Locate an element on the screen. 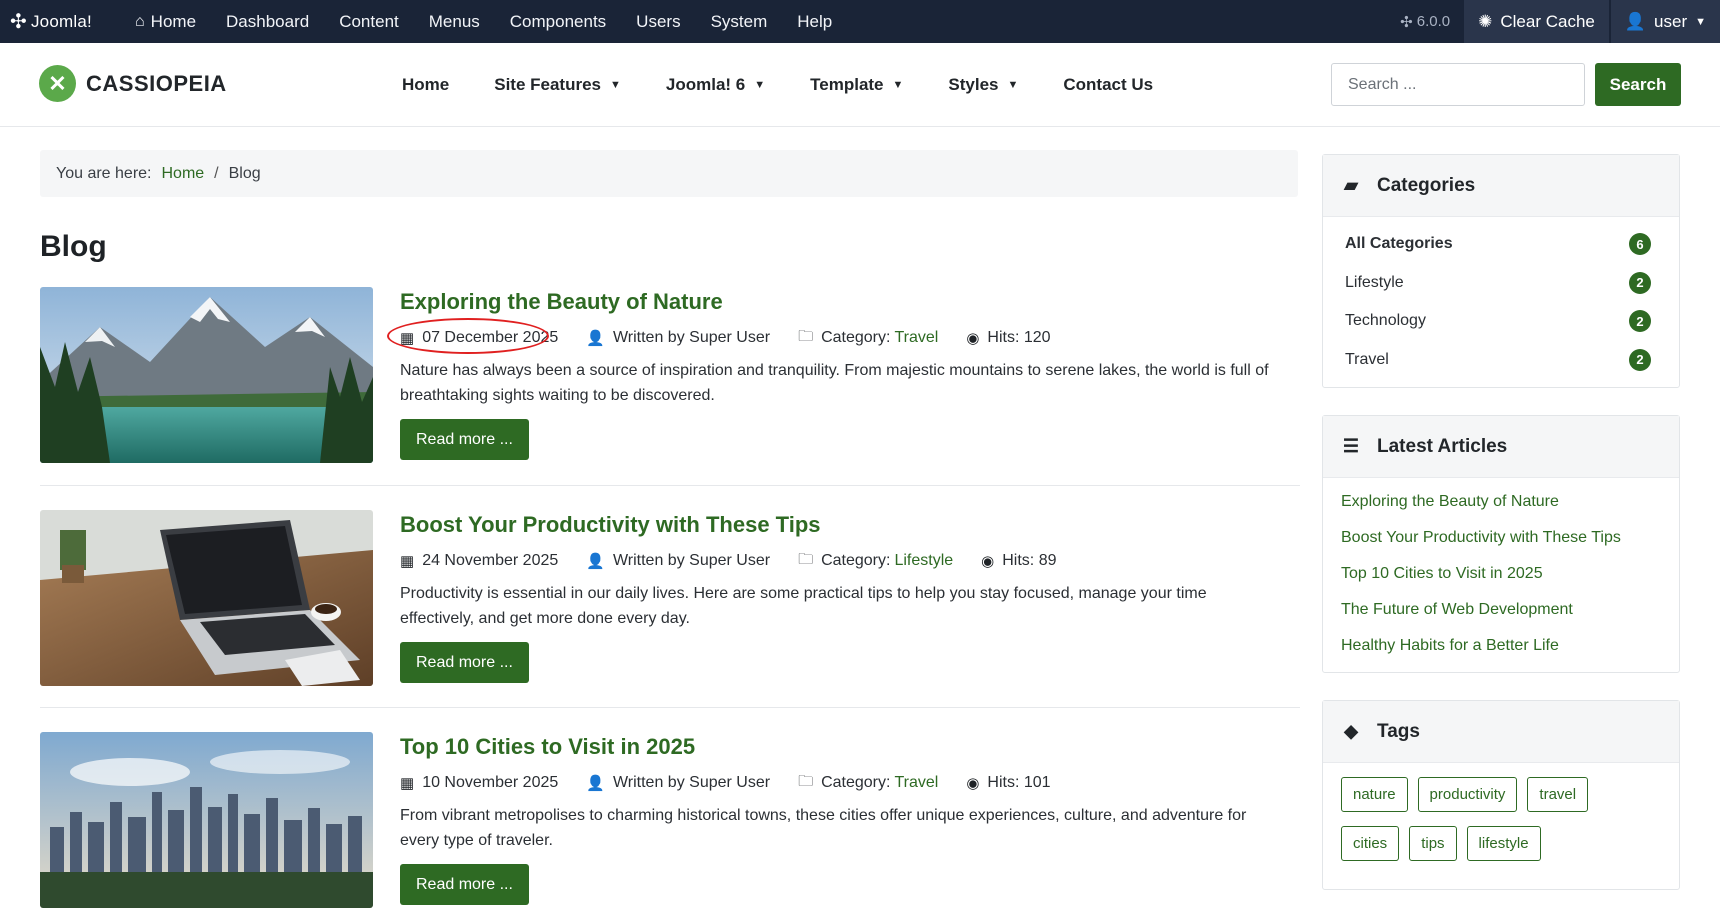 Image resolution: width=1720 pixels, height=914 pixels. joomla-brand-text: Joomla! is located at coordinates (61, 21).